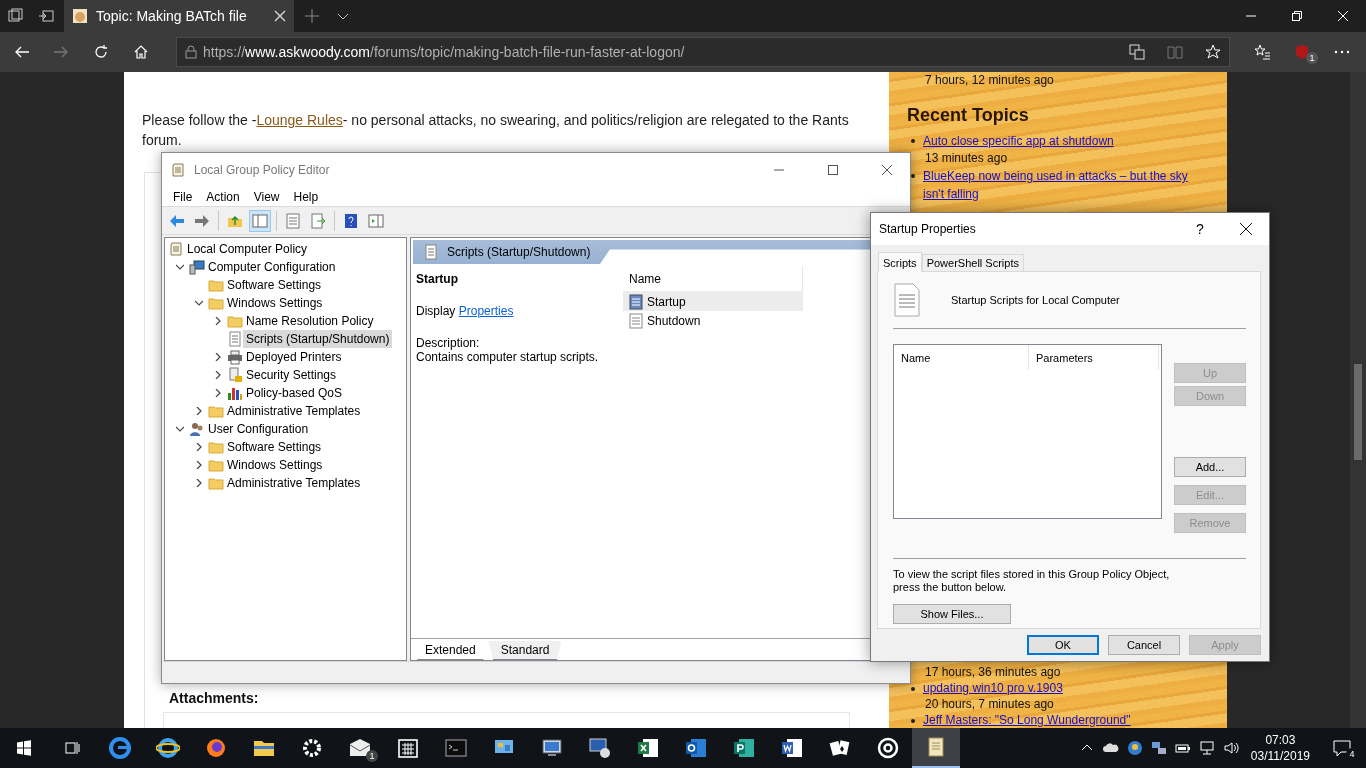 This screenshot has height=768, width=1366. Describe the element at coordinates (197, 429) in the screenshot. I see `users-icon` at that location.